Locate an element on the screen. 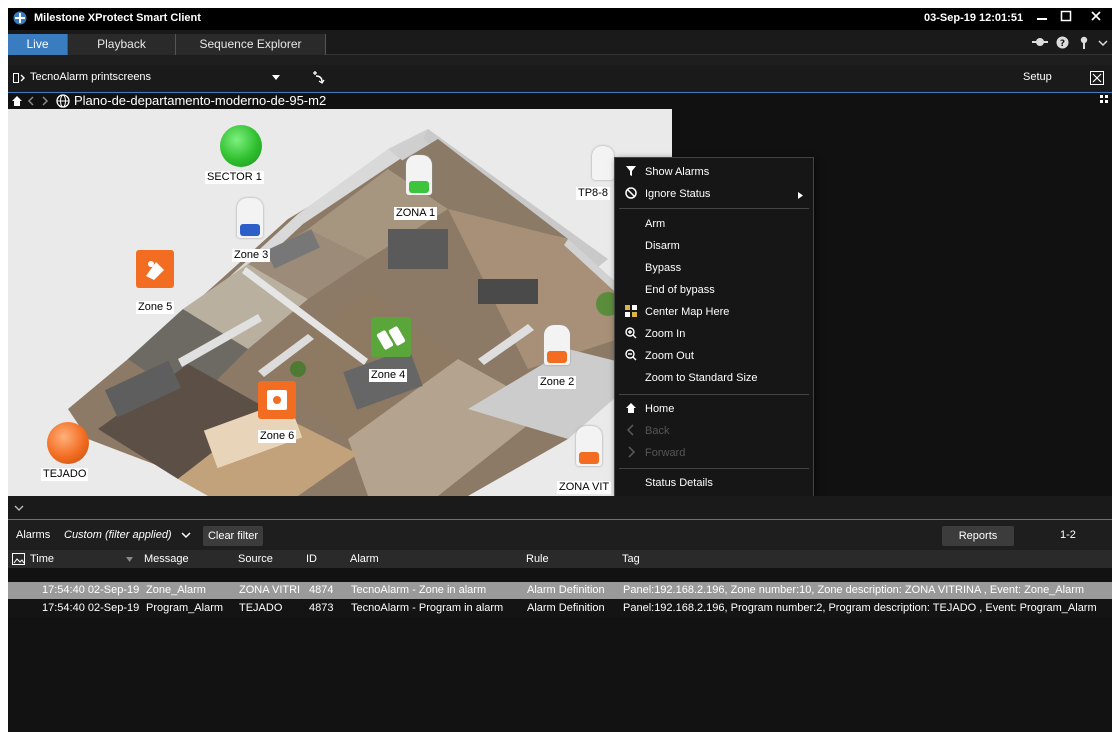 The image size is (1112, 732). globe-icon is located at coordinates (63, 101).